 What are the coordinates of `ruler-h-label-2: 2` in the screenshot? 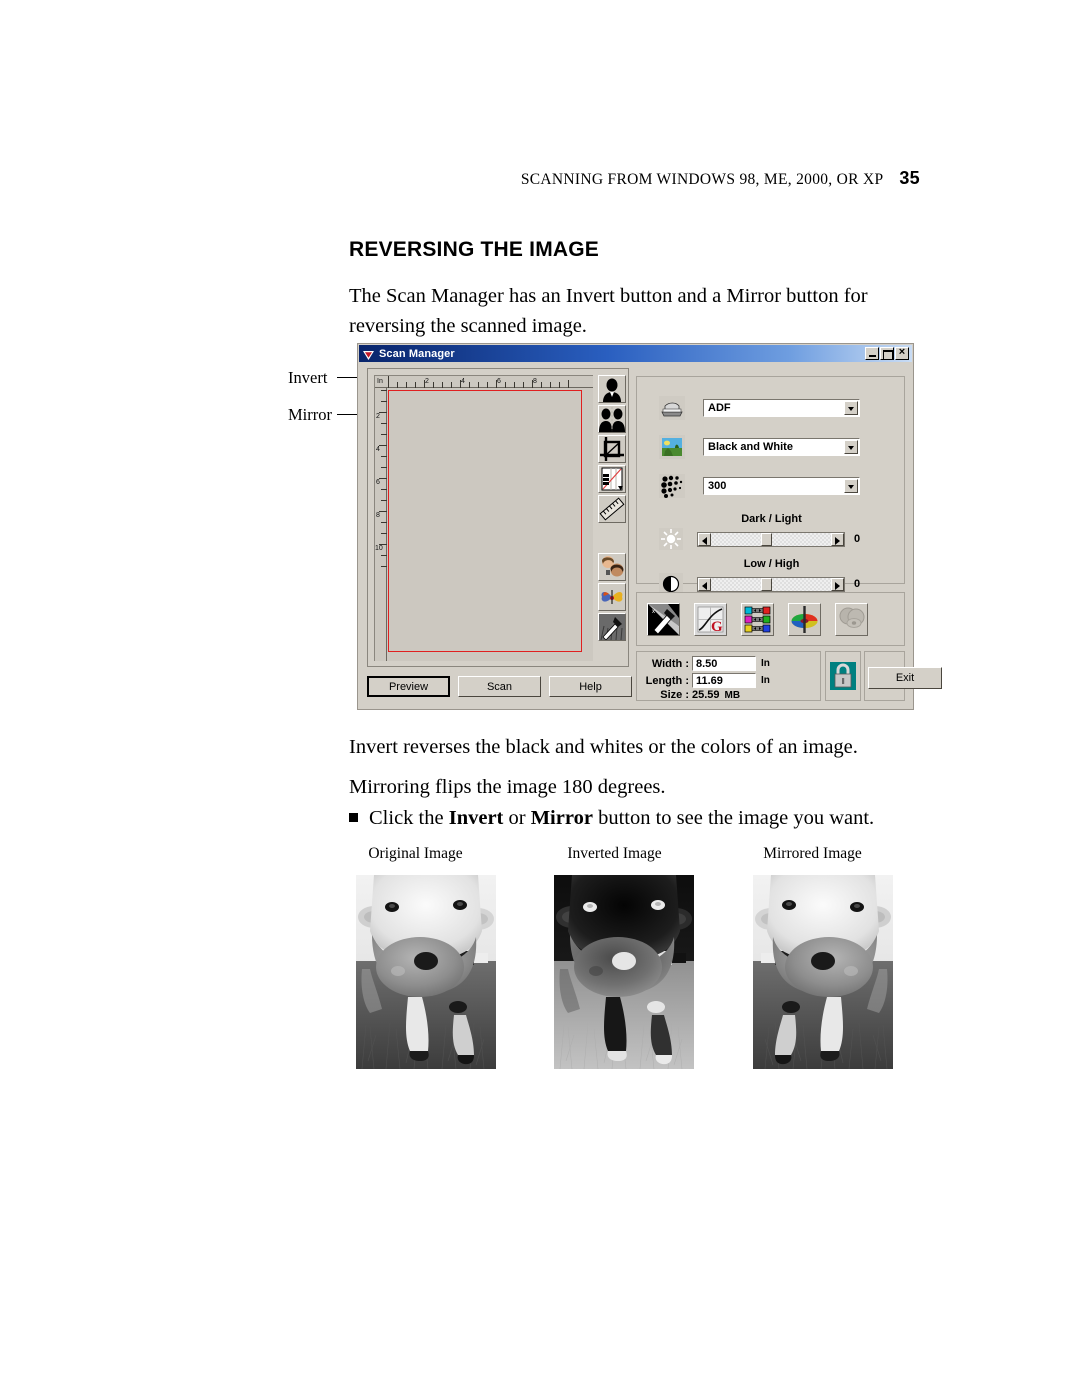 It's located at (427, 381).